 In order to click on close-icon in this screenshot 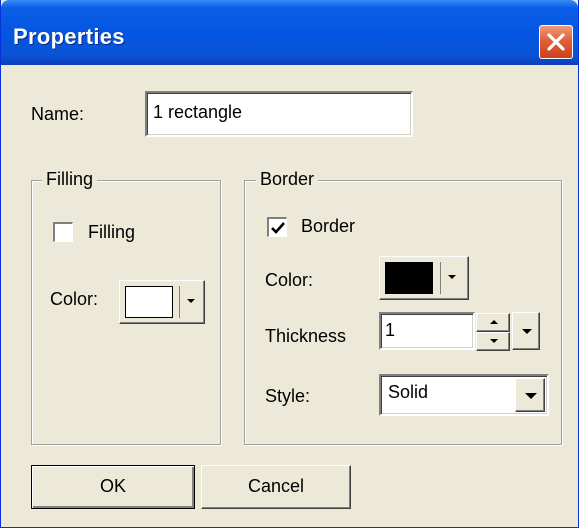, I will do `click(556, 42)`.